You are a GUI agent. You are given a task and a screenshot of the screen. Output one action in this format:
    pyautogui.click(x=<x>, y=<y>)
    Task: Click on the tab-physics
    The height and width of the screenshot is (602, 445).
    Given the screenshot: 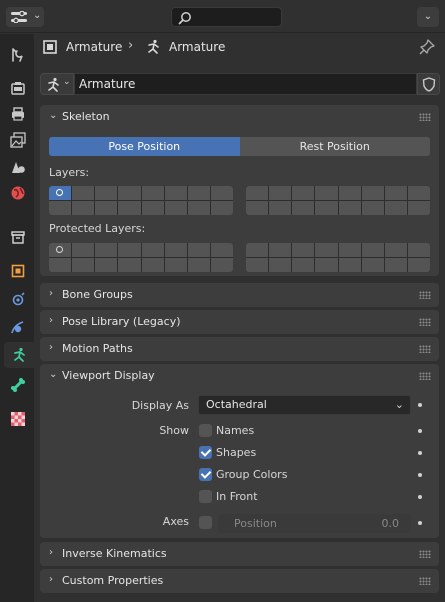 What is the action you would take?
    pyautogui.click(x=18, y=328)
    